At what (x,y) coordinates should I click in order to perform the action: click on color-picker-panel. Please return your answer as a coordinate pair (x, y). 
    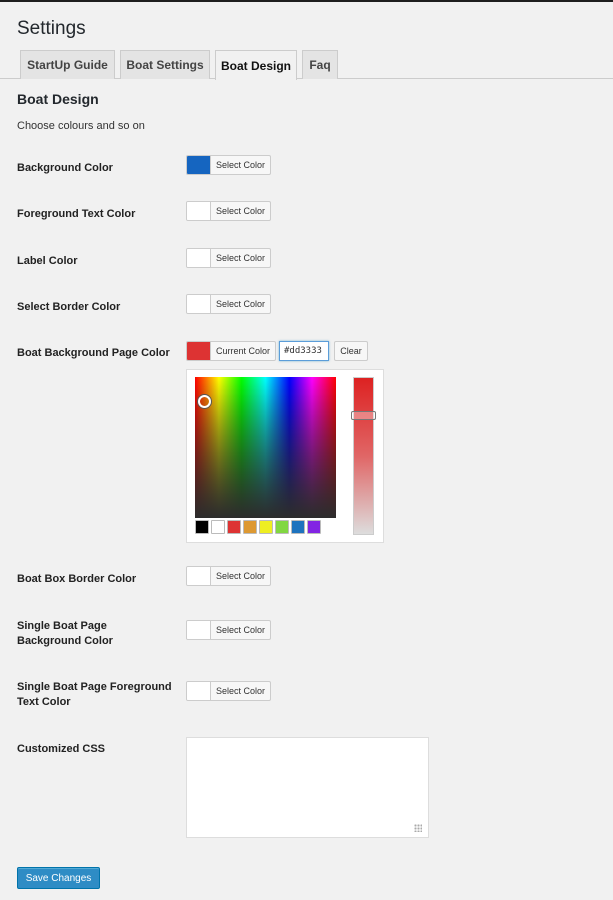
    Looking at the image, I should click on (285, 456).